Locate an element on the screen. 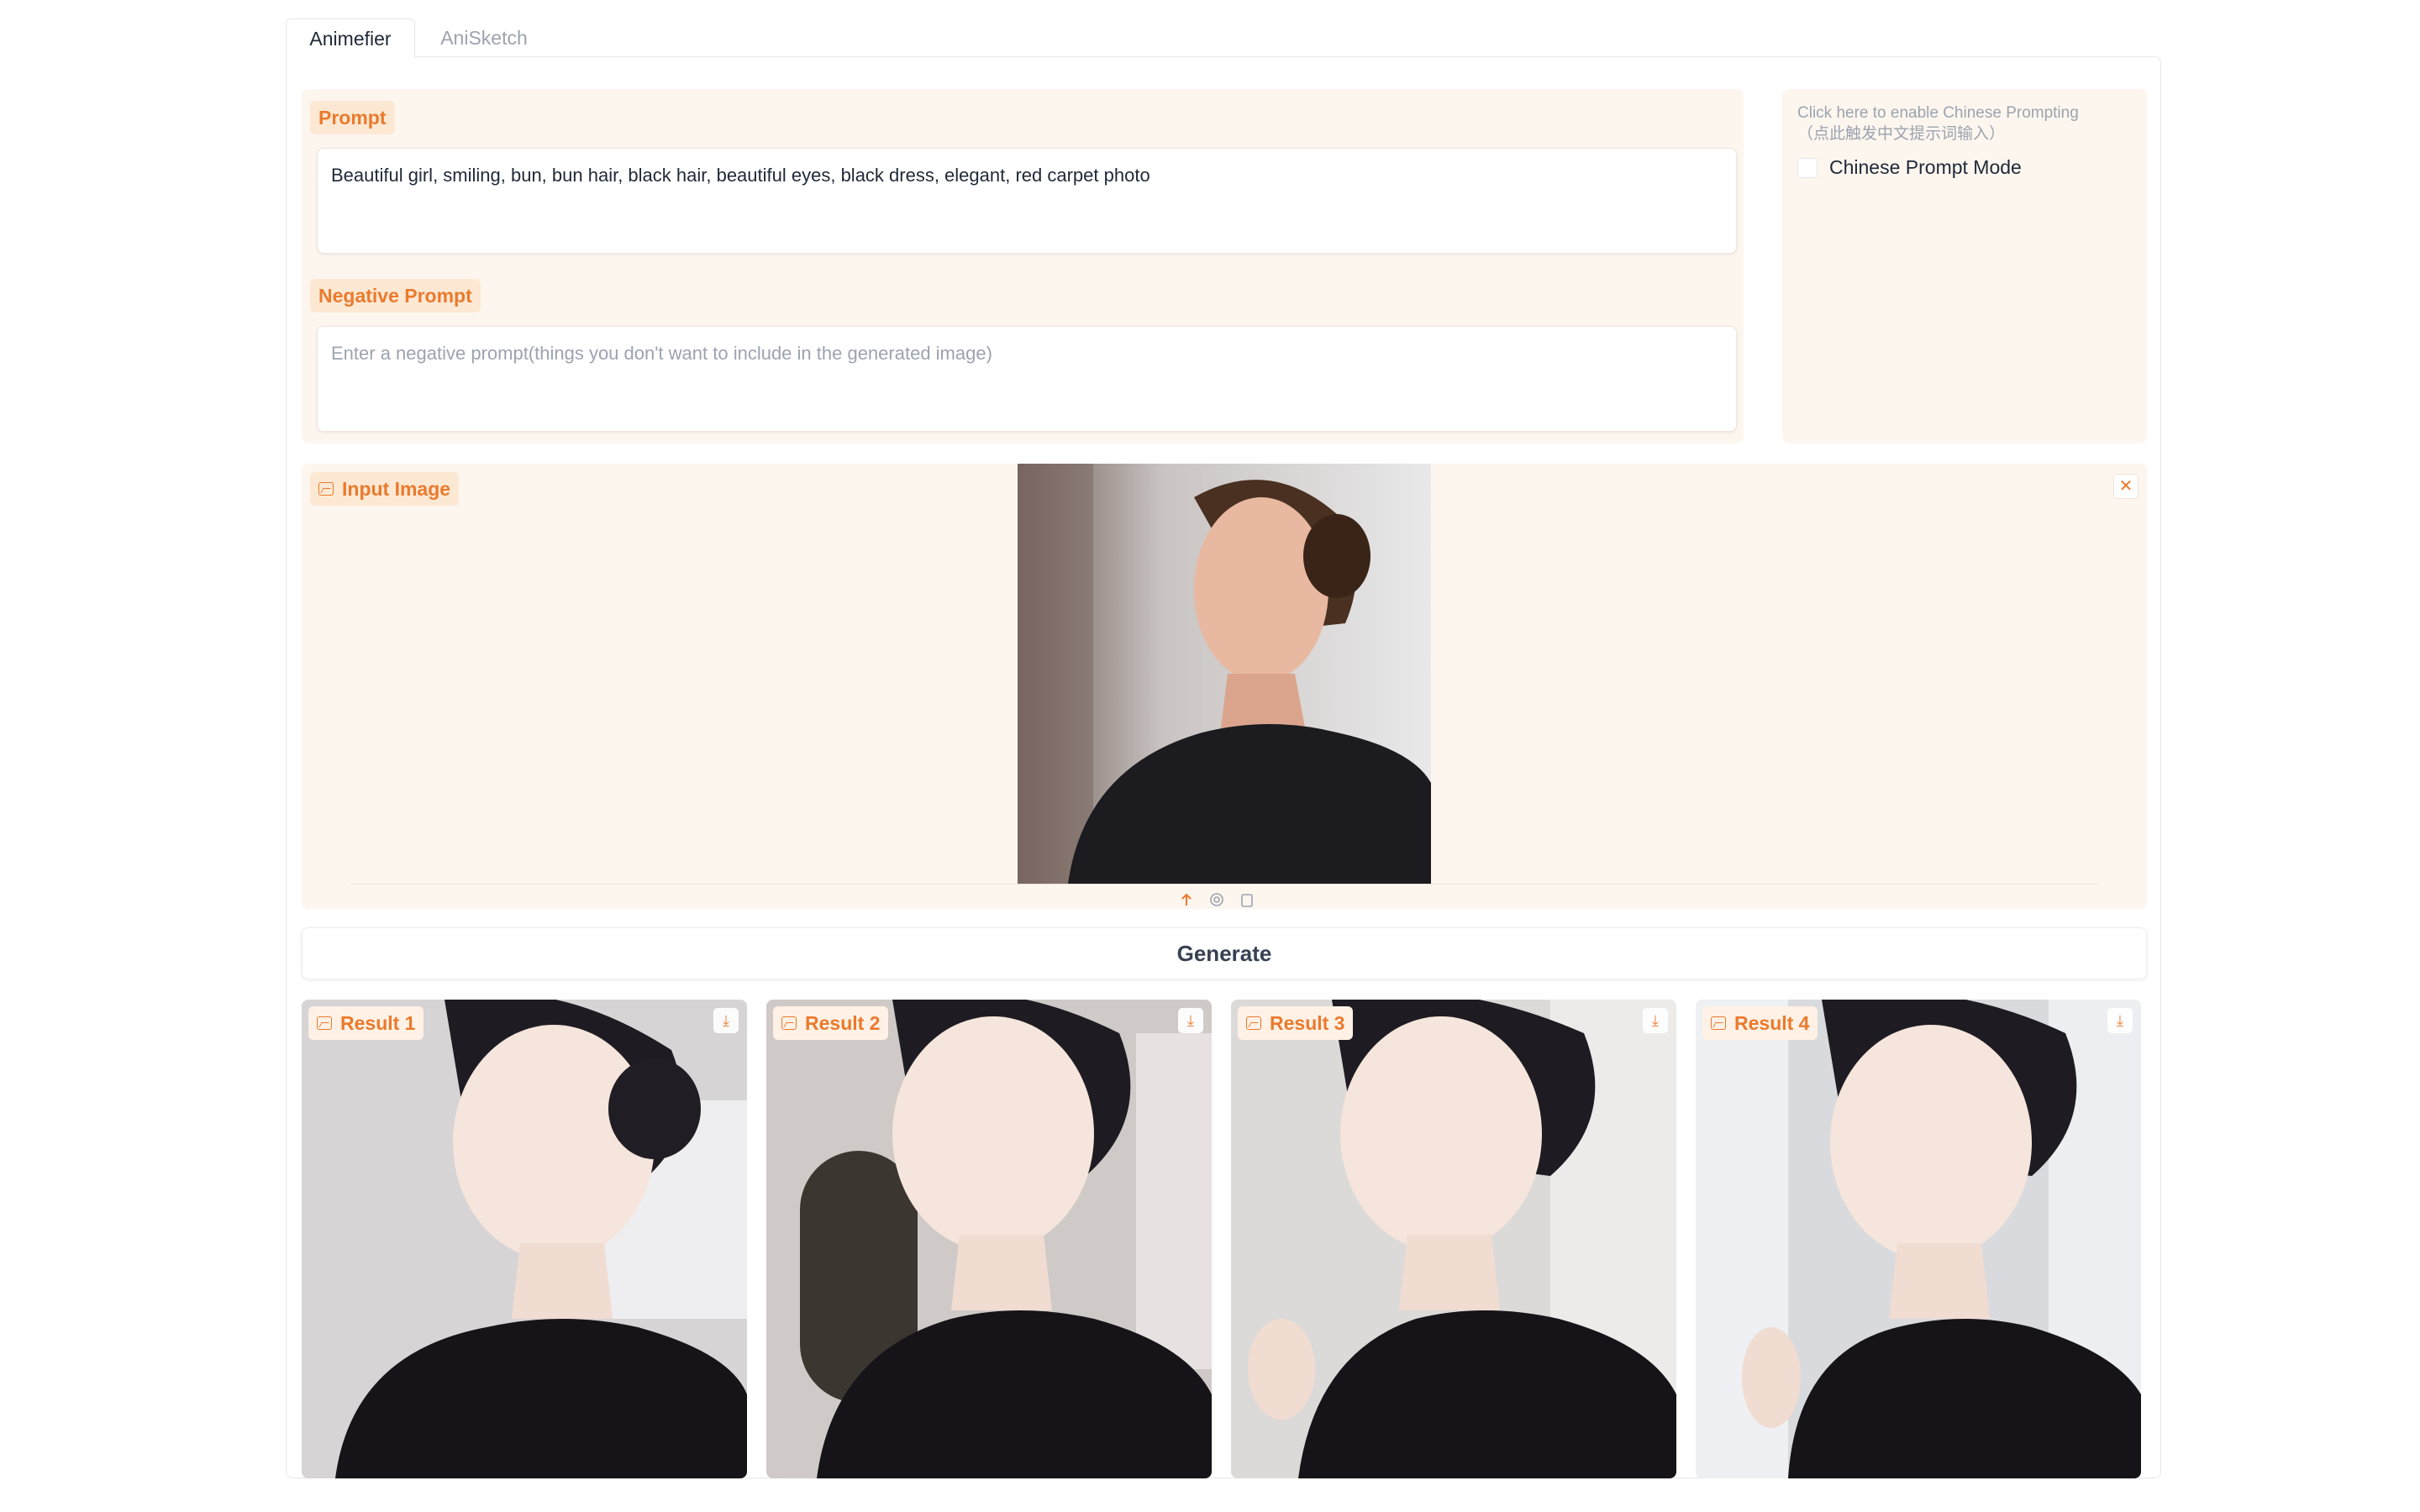  result-1: Result 1 ⤓ is located at coordinates (524, 1239).